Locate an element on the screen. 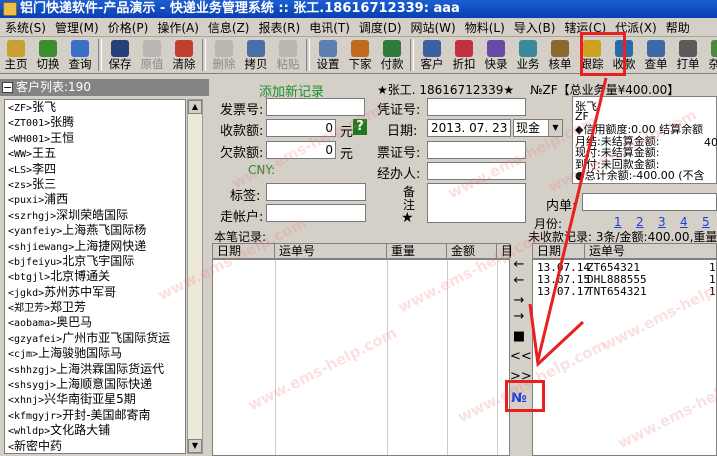 The width and height of the screenshot is (717, 456). month-link: 4 is located at coordinates (684, 222).